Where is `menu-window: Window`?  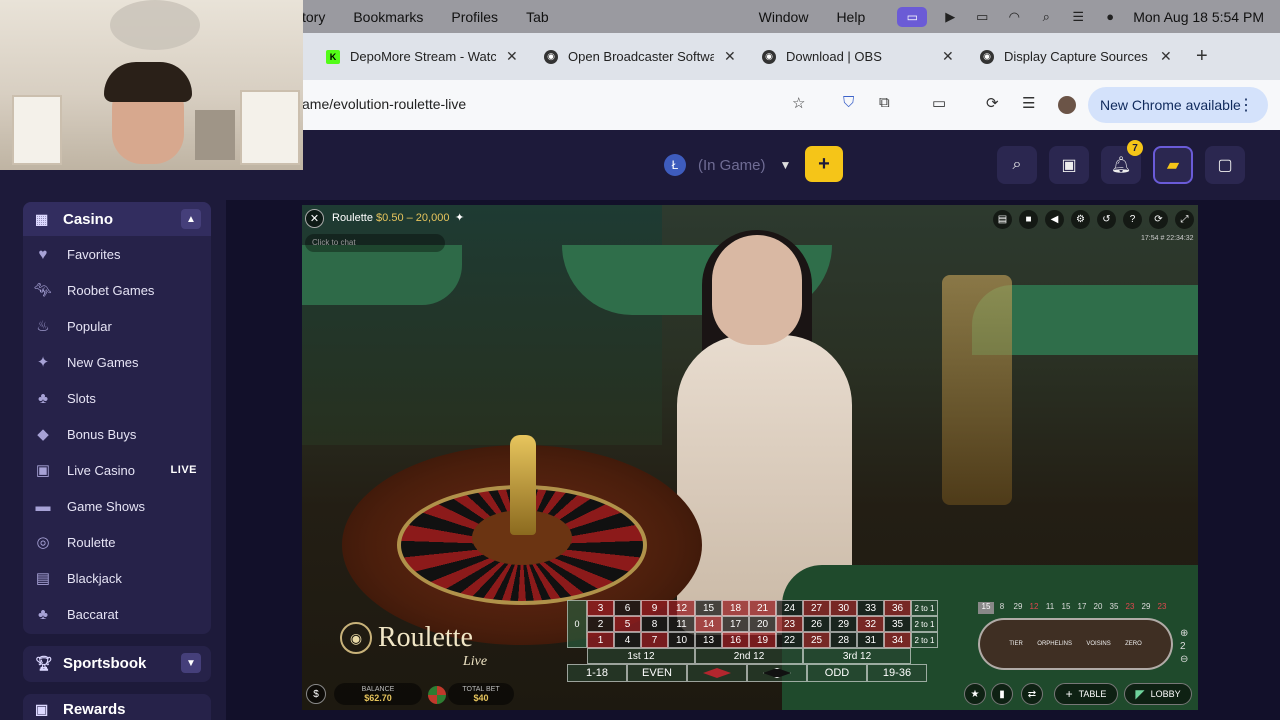 menu-window: Window is located at coordinates (784, 17).